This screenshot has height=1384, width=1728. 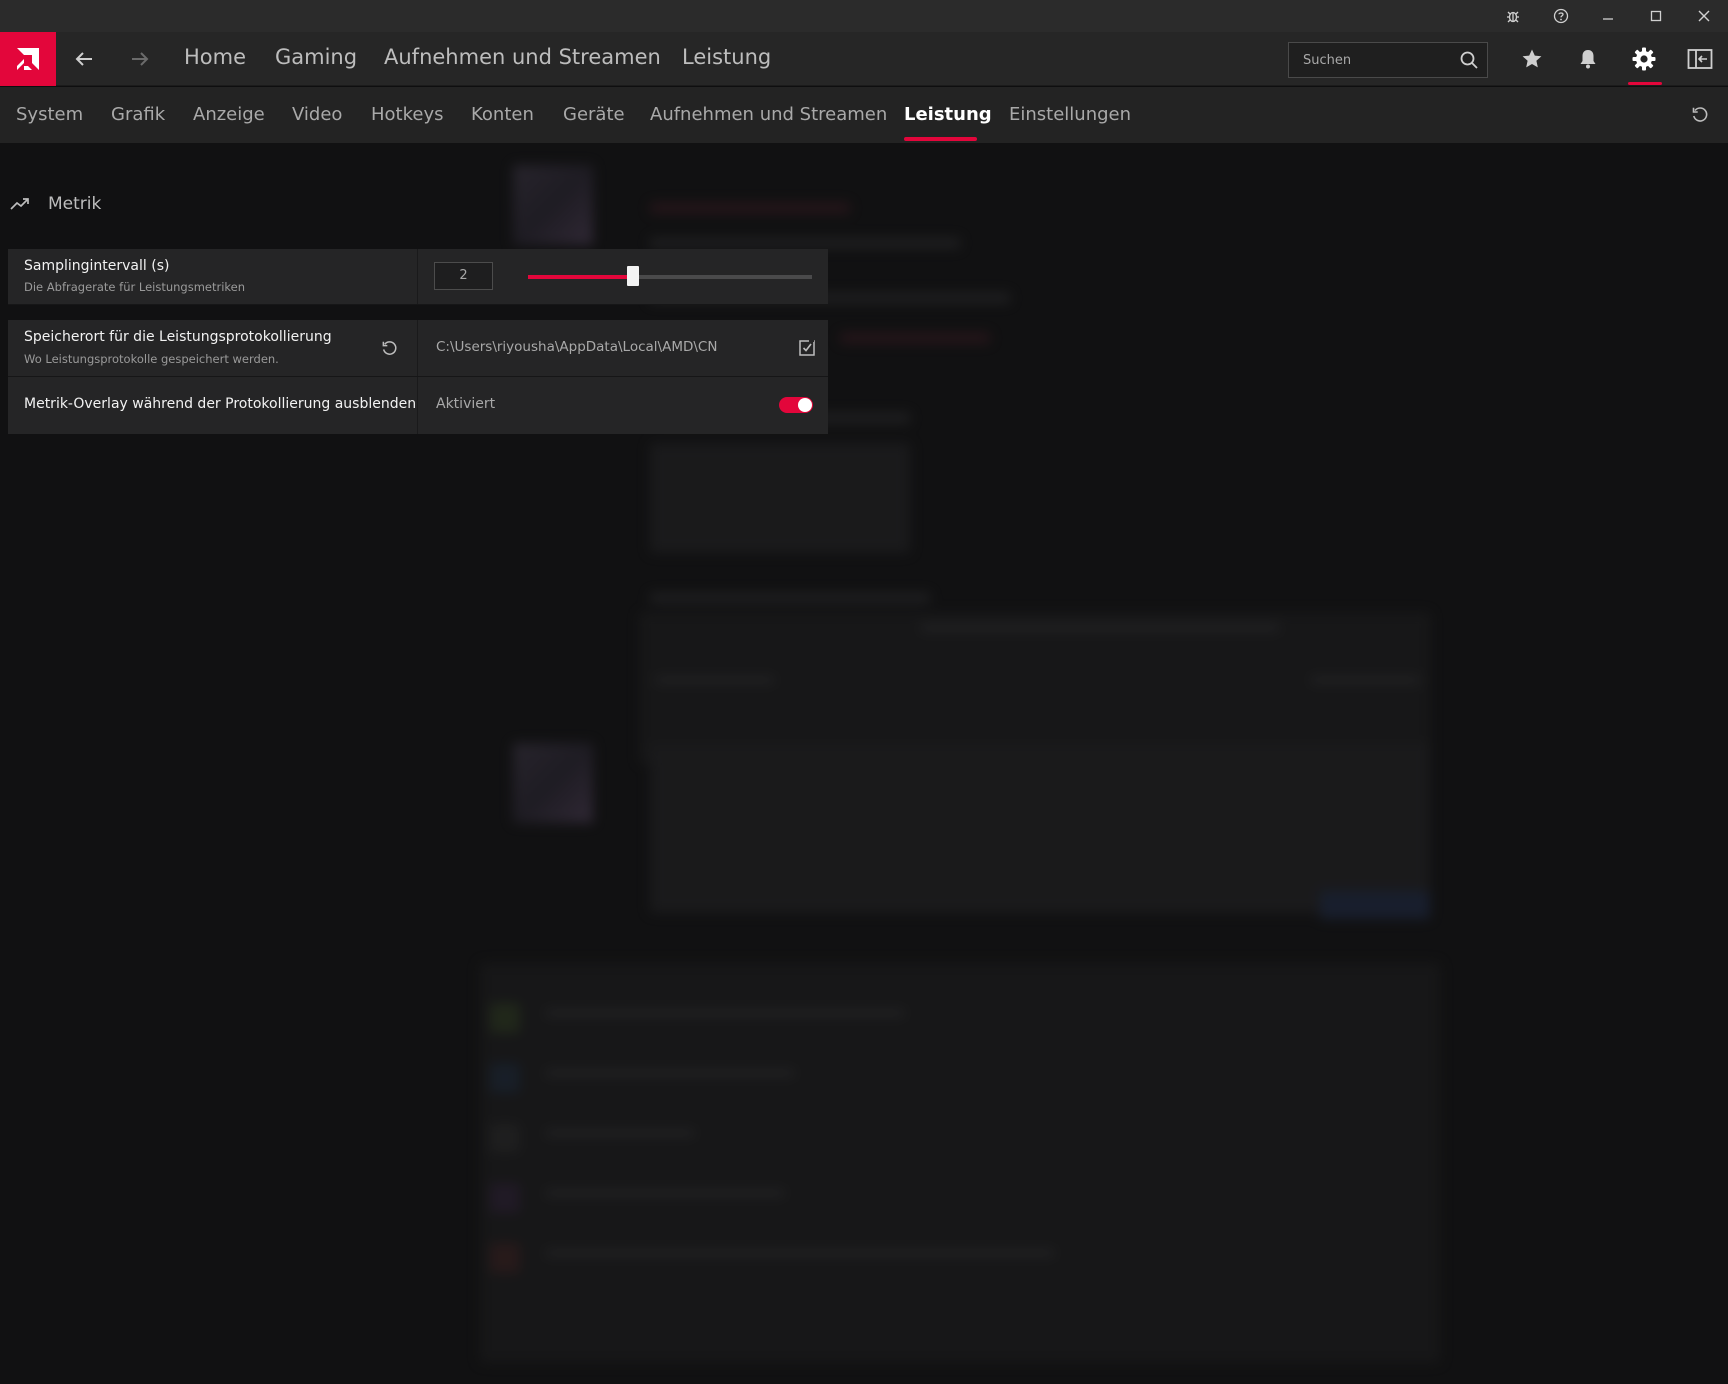 I want to click on overlay-hide-toggle, so click(x=796, y=405).